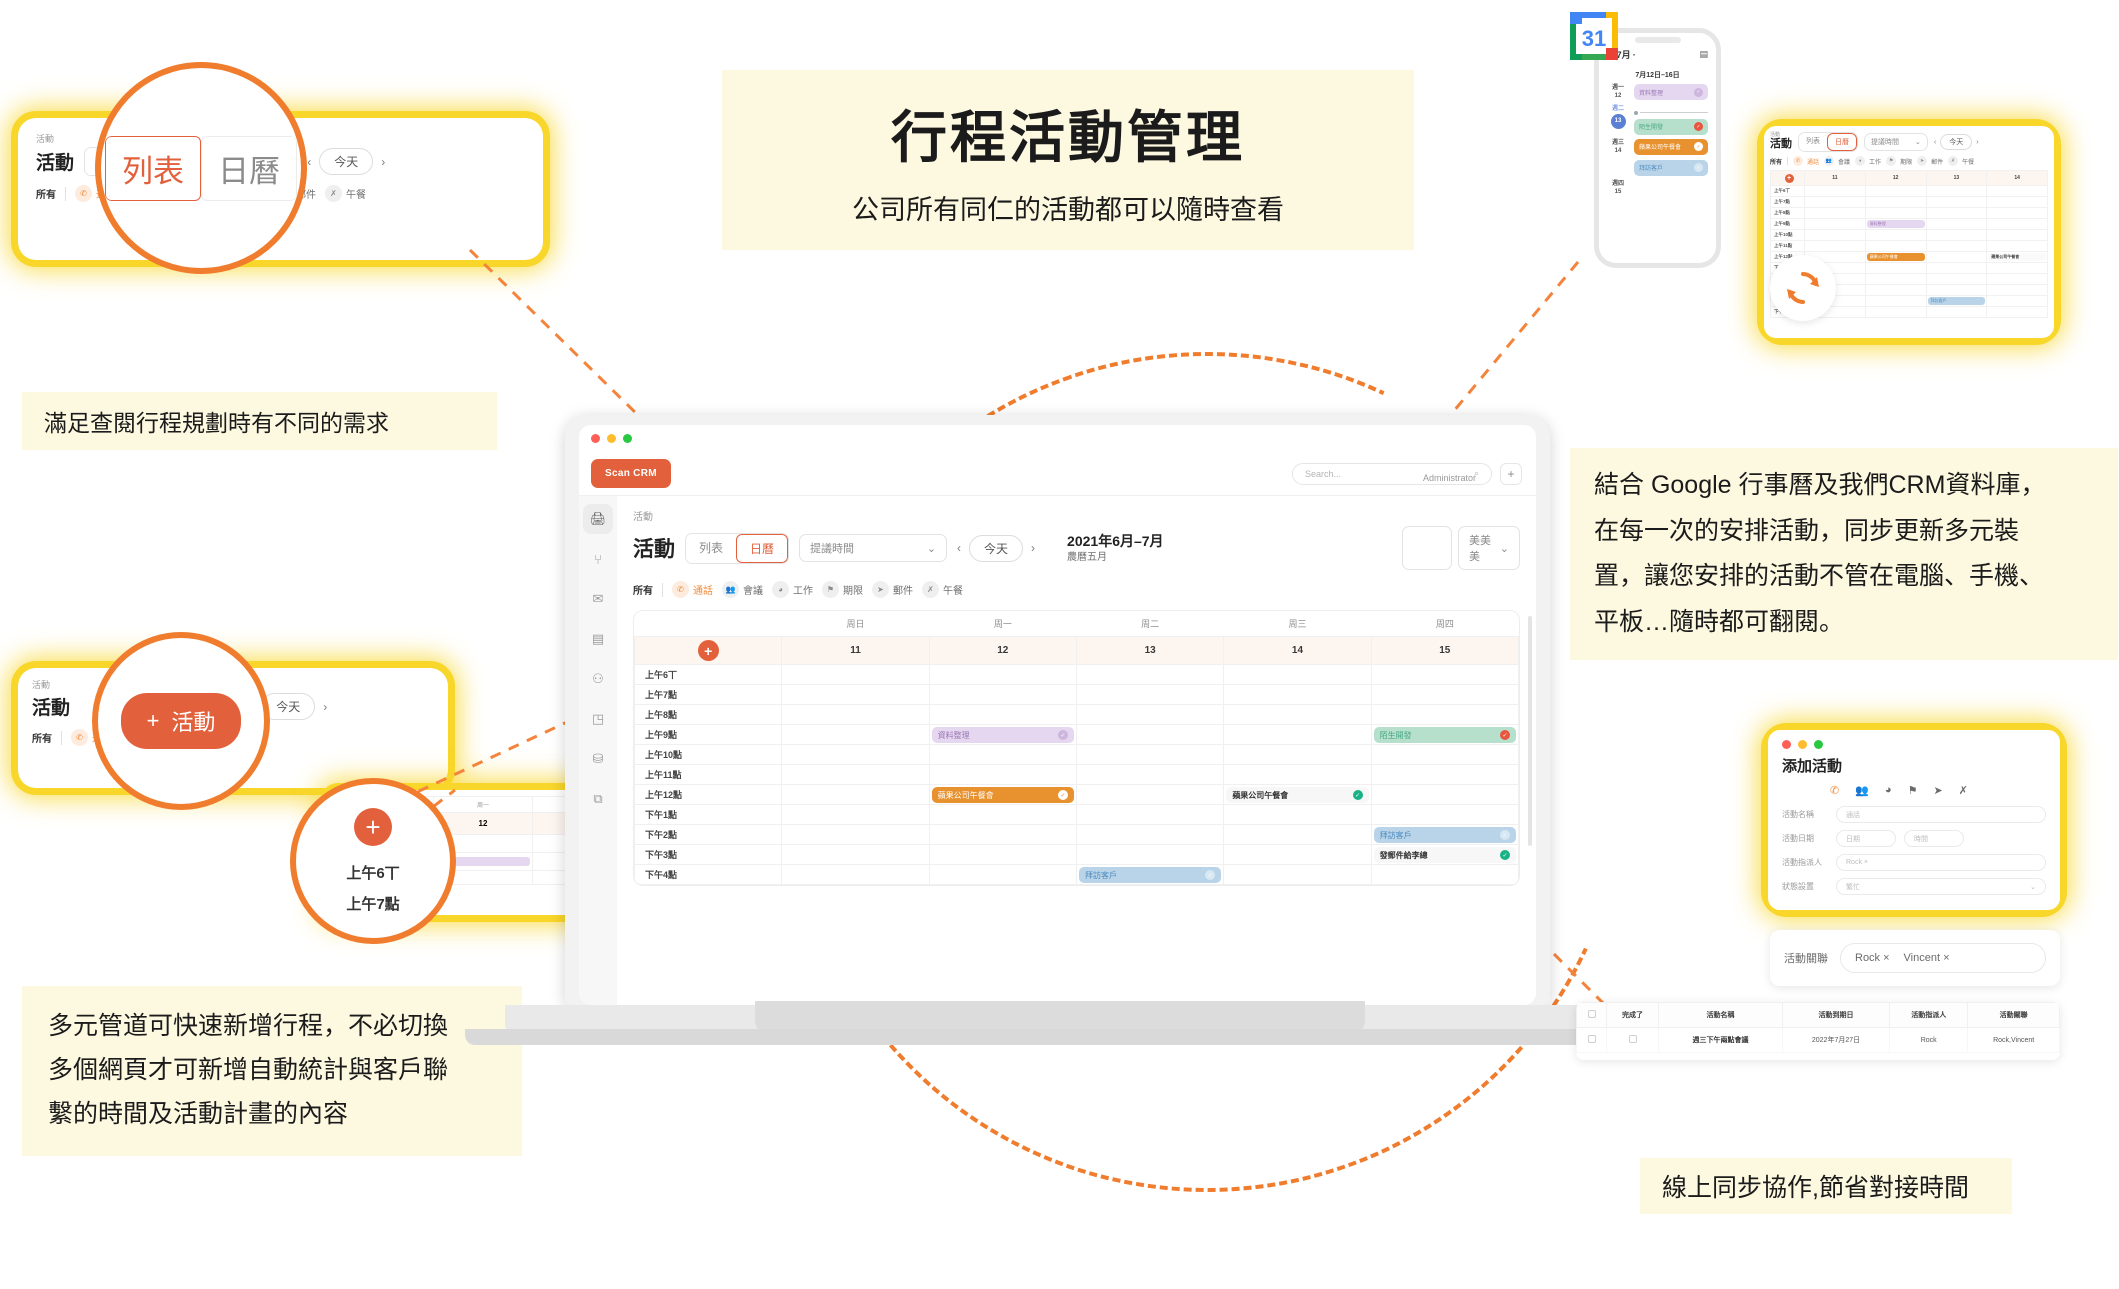  Describe the element at coordinates (373, 827) in the screenshot. I see `add-activity-button-zoomed: +` at that location.